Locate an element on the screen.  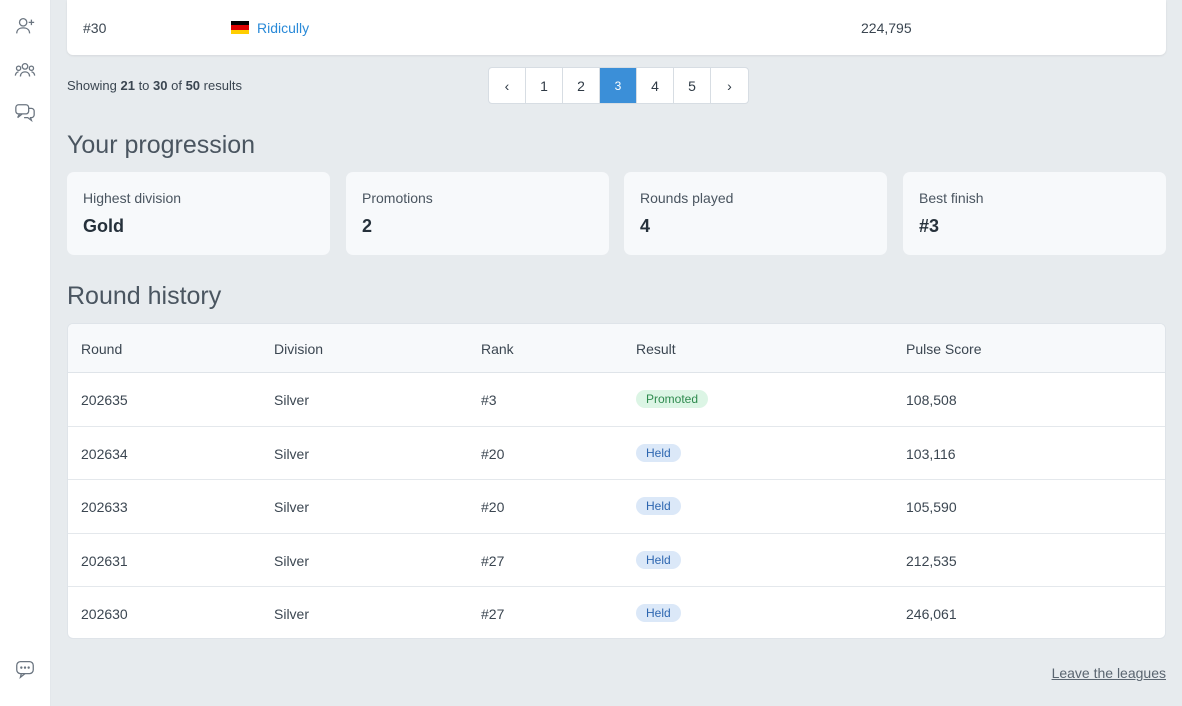
cell-pulse-score: 246,061 is located at coordinates (931, 614).